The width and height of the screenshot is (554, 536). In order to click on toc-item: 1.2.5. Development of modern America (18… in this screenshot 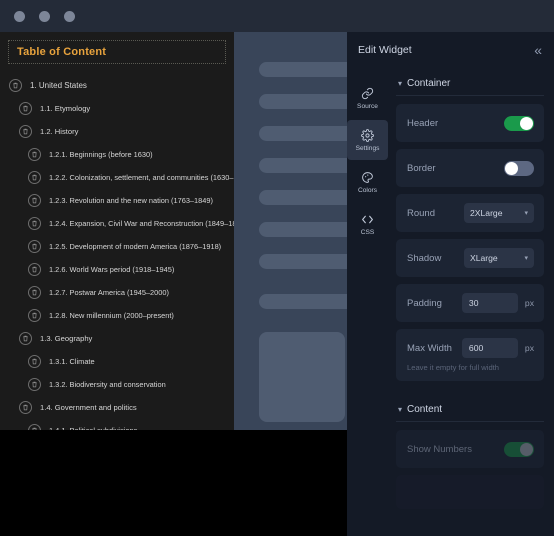, I will do `click(117, 246)`.